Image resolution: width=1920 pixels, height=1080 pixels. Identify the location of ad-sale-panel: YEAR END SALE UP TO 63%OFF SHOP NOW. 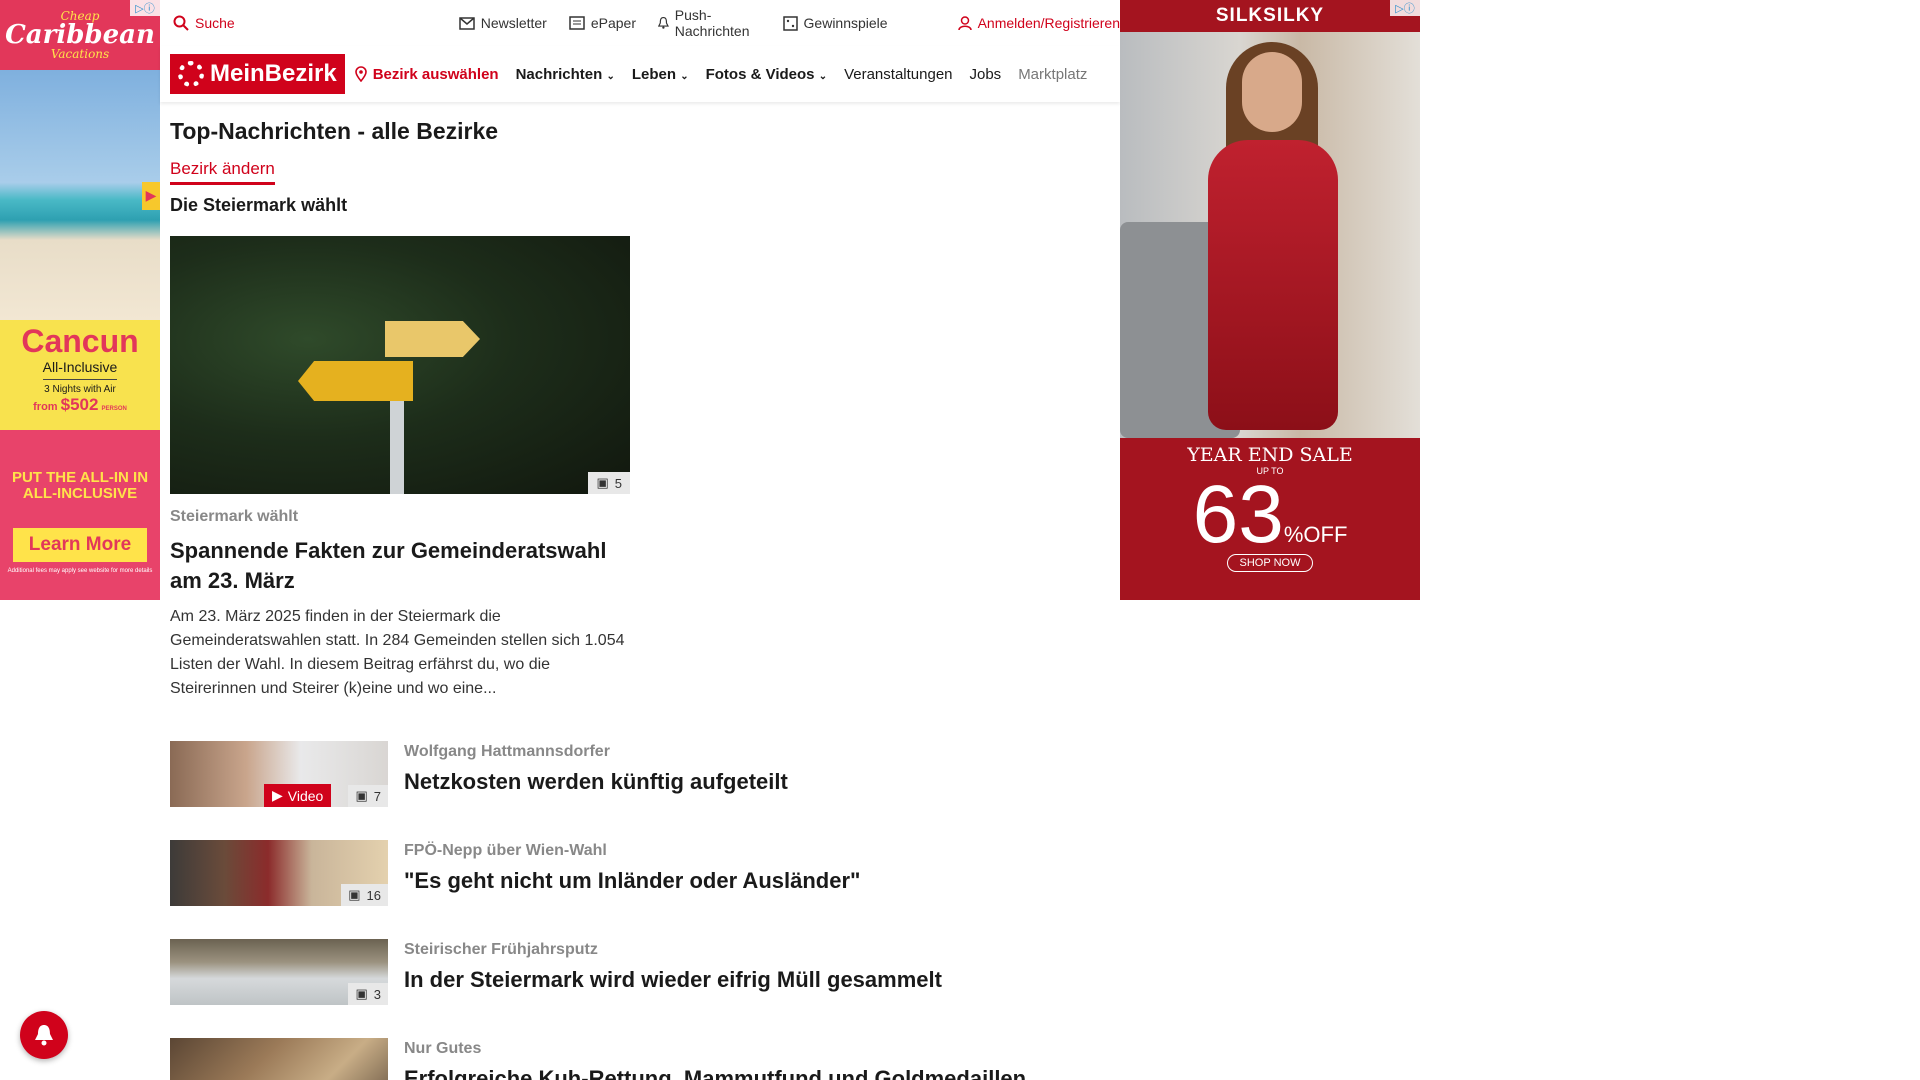
(1270, 519).